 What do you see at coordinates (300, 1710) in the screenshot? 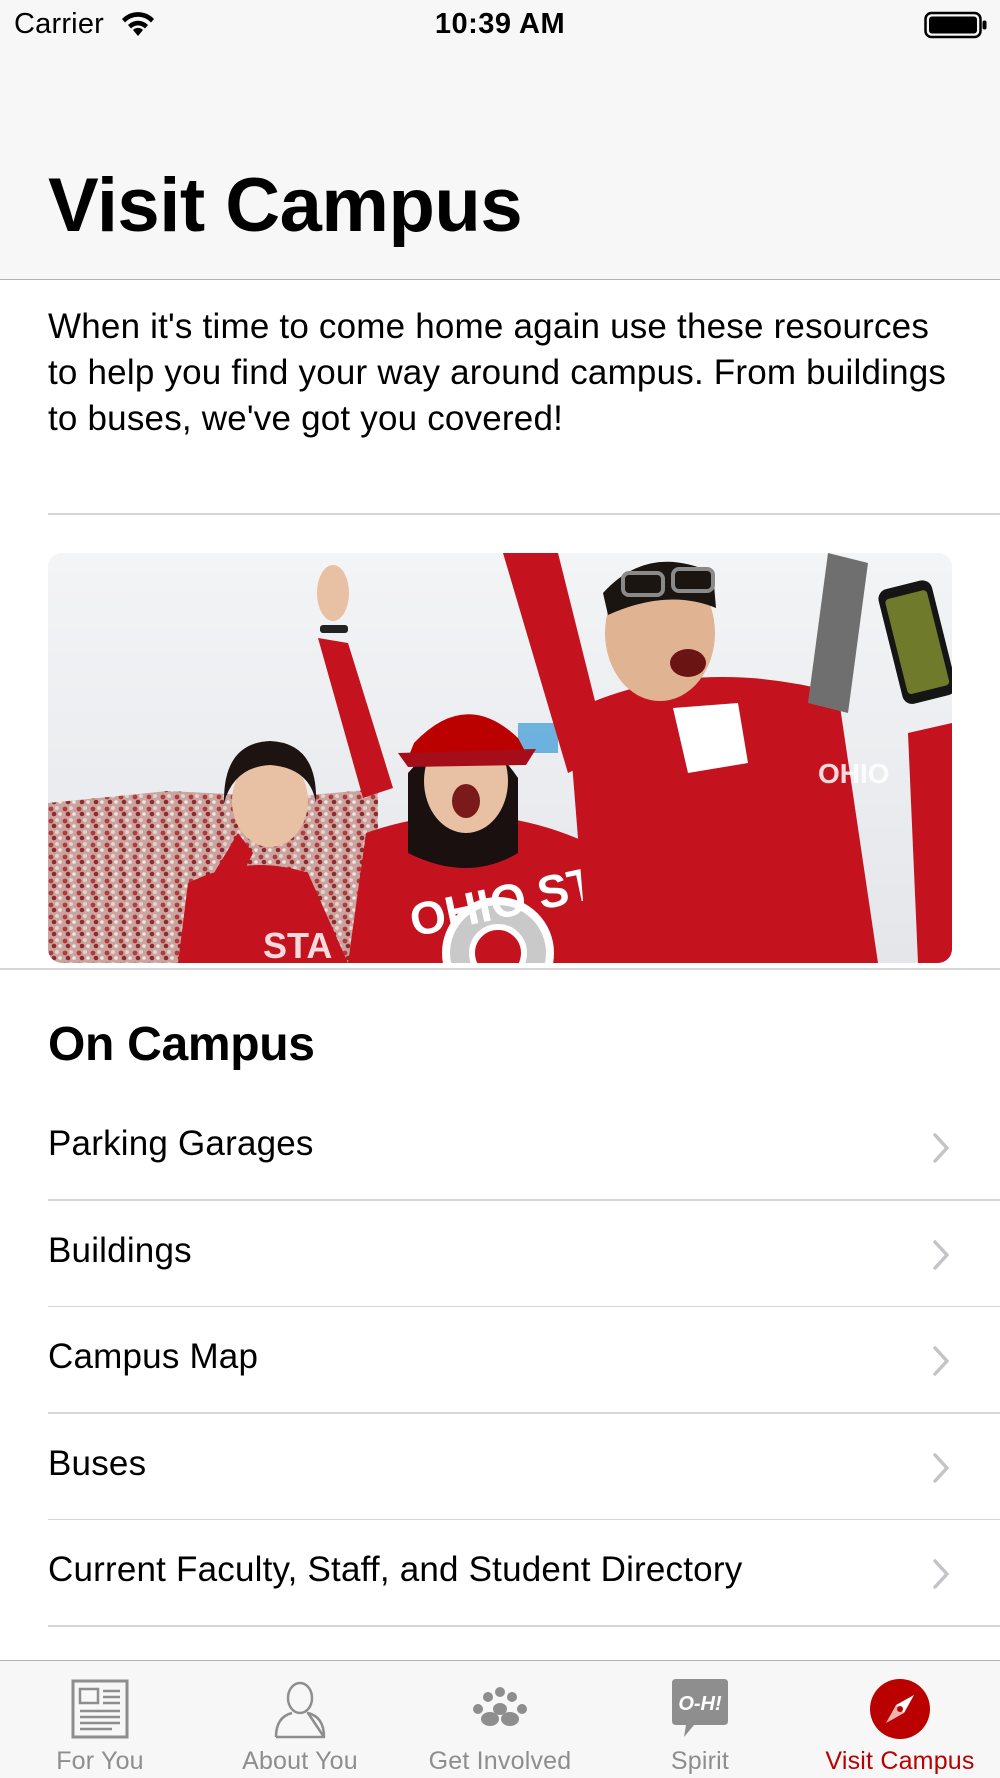
I see `person-icon` at bounding box center [300, 1710].